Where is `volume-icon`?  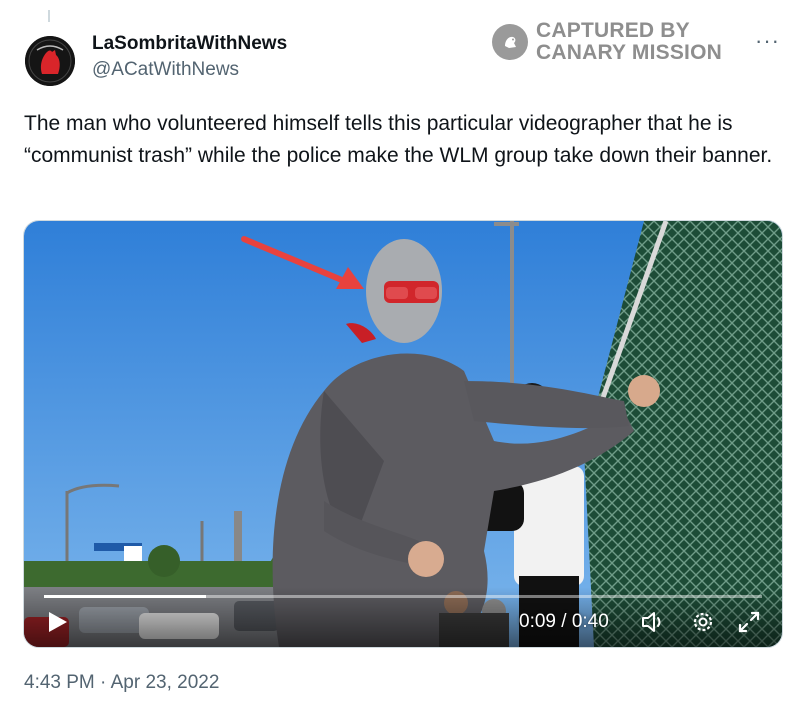 volume-icon is located at coordinates (653, 622).